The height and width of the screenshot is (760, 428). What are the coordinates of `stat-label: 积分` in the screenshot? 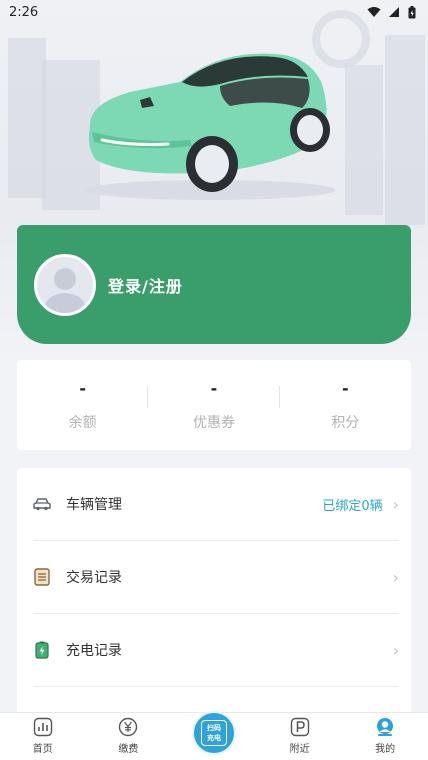 It's located at (345, 423).